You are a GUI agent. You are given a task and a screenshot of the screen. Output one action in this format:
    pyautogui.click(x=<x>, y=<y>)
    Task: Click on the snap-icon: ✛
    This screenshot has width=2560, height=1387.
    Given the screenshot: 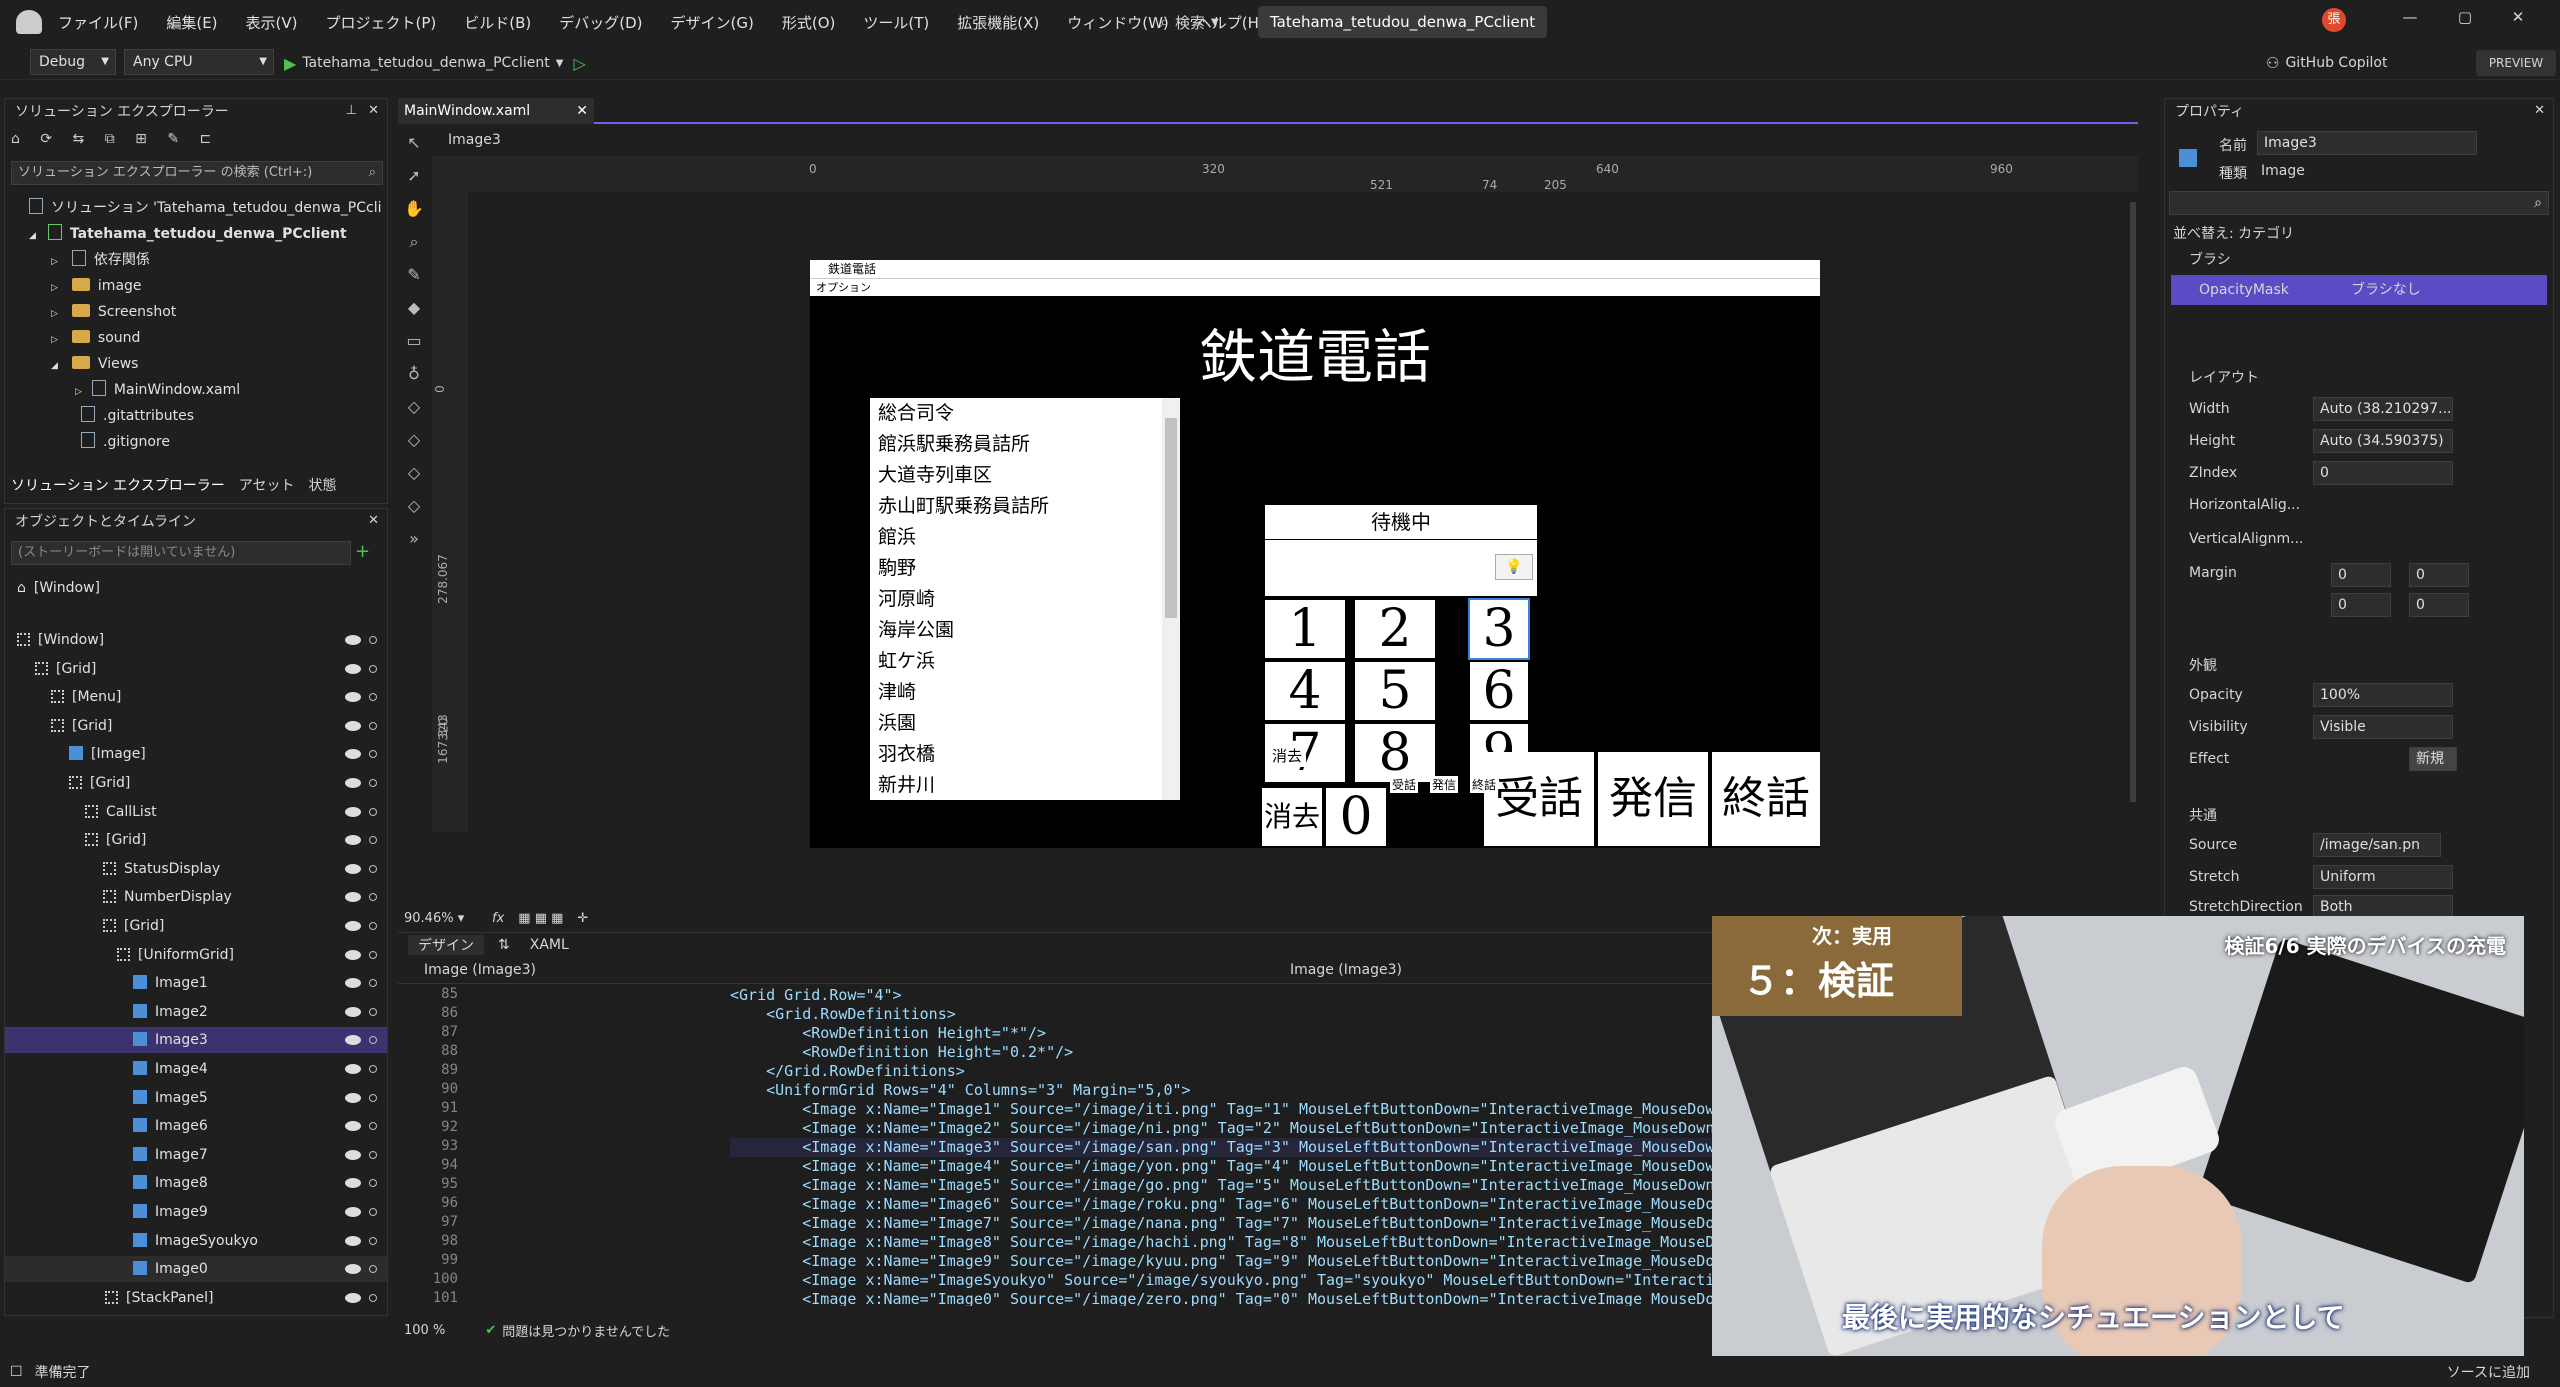 What is the action you would take?
    pyautogui.click(x=582, y=918)
    